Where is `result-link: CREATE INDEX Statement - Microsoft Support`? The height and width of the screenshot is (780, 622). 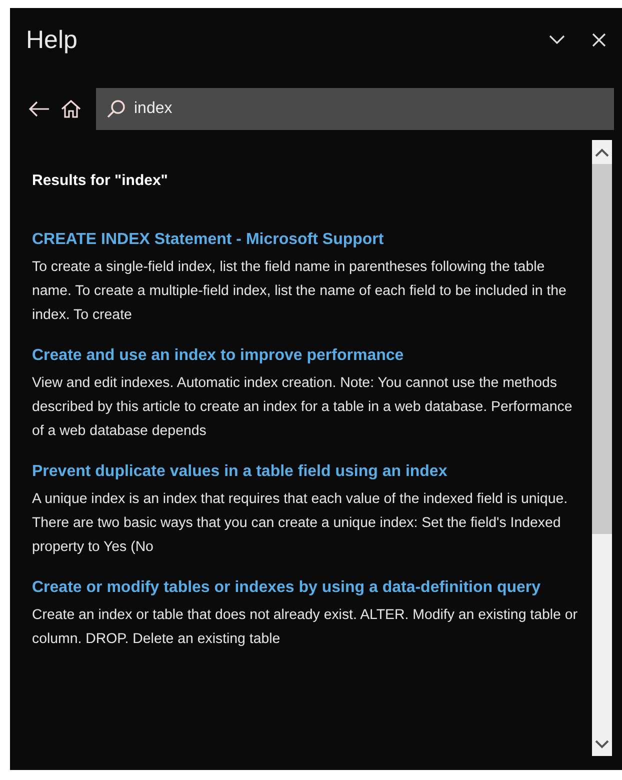 result-link: CREATE INDEX Statement - Microsoft Support is located at coordinates (308, 240).